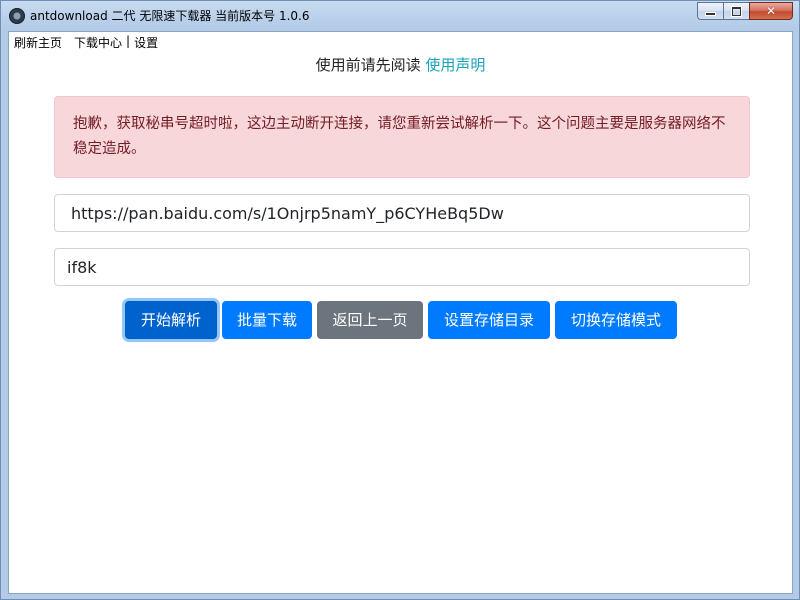  I want to click on menu-item-refresh-home: 刷新主页, so click(38, 42).